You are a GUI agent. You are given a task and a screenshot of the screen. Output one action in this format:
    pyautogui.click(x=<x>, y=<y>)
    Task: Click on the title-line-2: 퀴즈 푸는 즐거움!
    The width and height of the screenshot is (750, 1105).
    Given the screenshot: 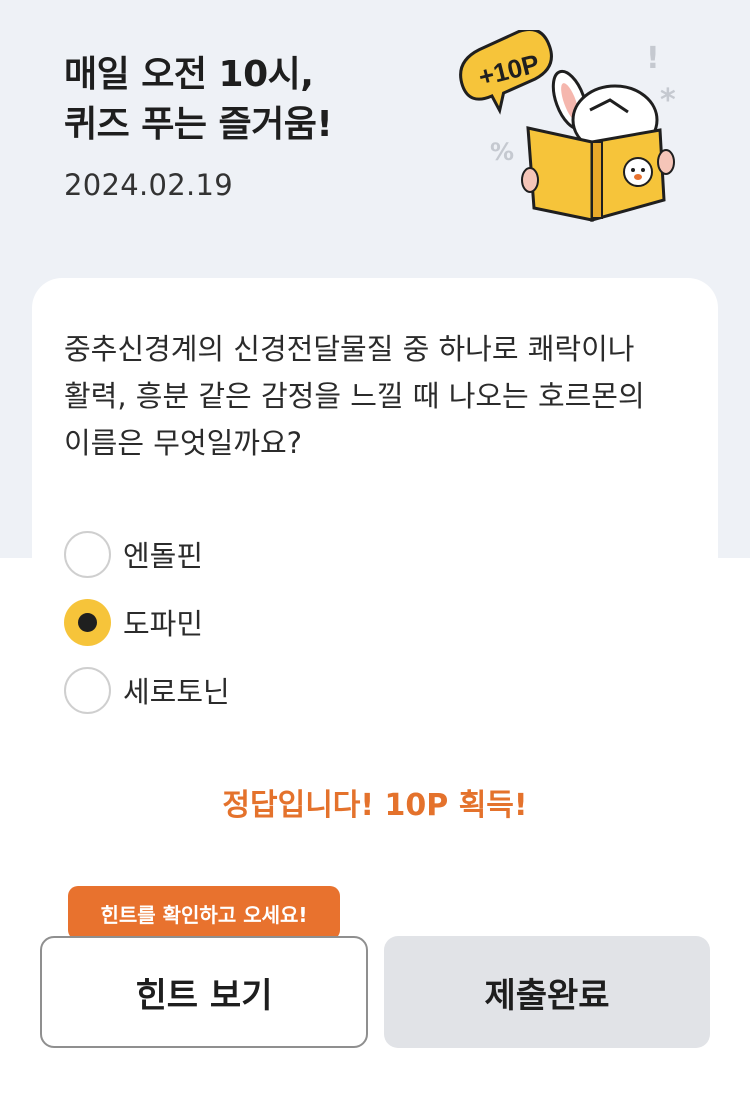 What is the action you would take?
    pyautogui.click(x=198, y=124)
    